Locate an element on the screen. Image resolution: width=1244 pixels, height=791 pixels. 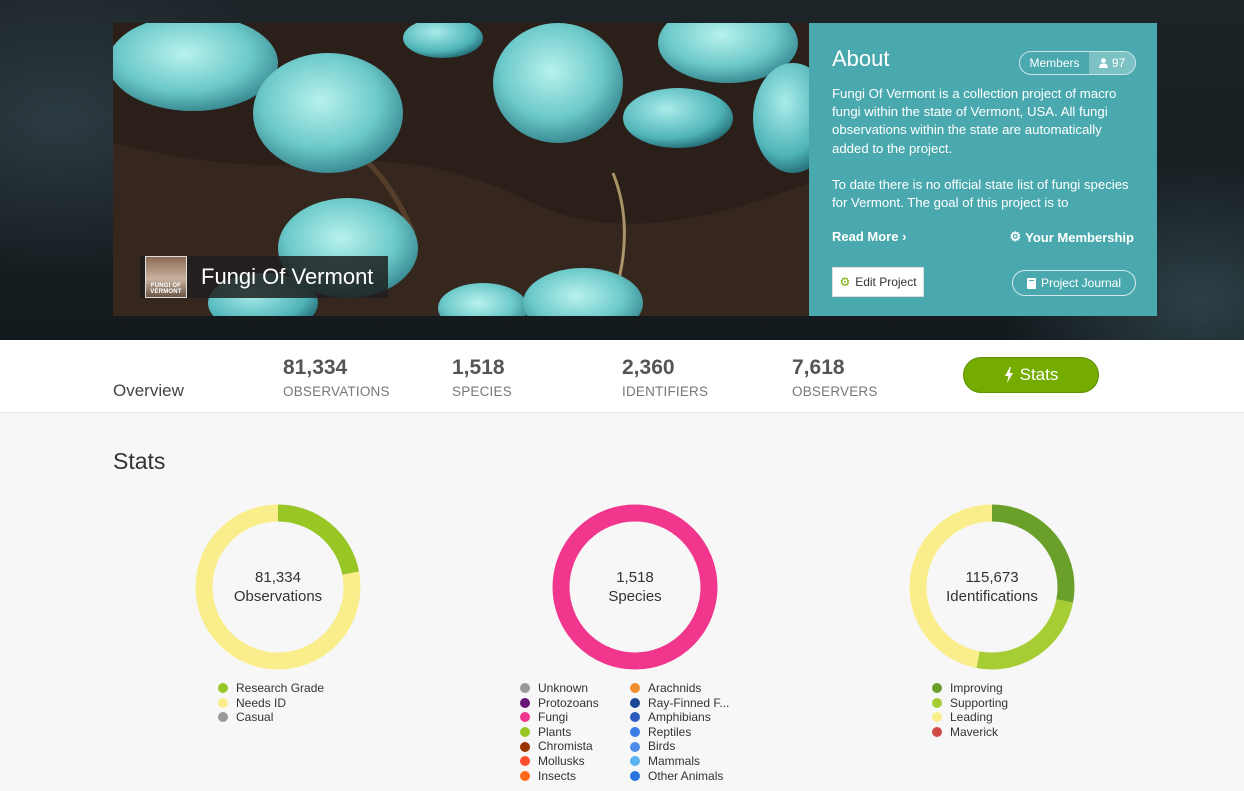
identifications-legend: Improving Supporting Leading Maverick is located at coordinates (970, 710).